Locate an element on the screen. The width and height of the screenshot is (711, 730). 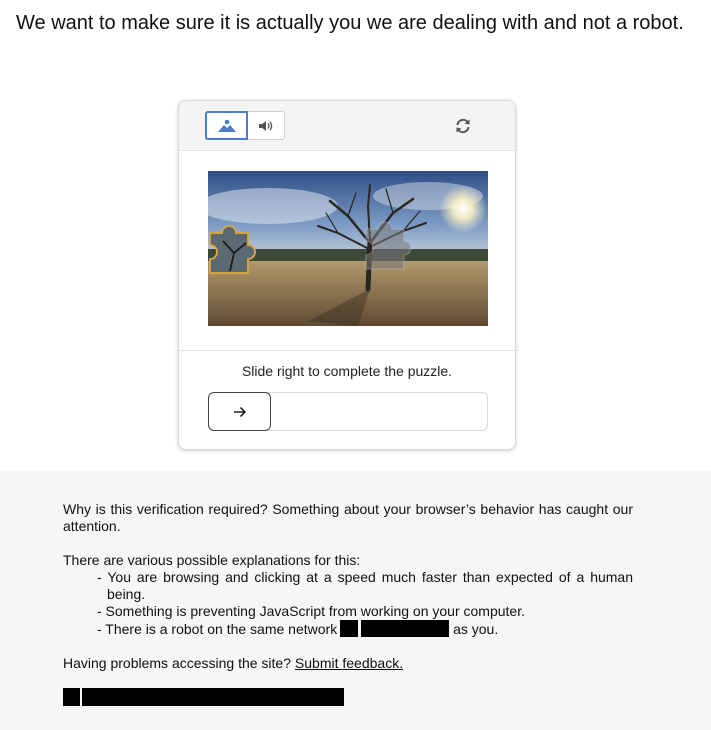
problems-prefix: Having problems accessing the site? is located at coordinates (177, 663).